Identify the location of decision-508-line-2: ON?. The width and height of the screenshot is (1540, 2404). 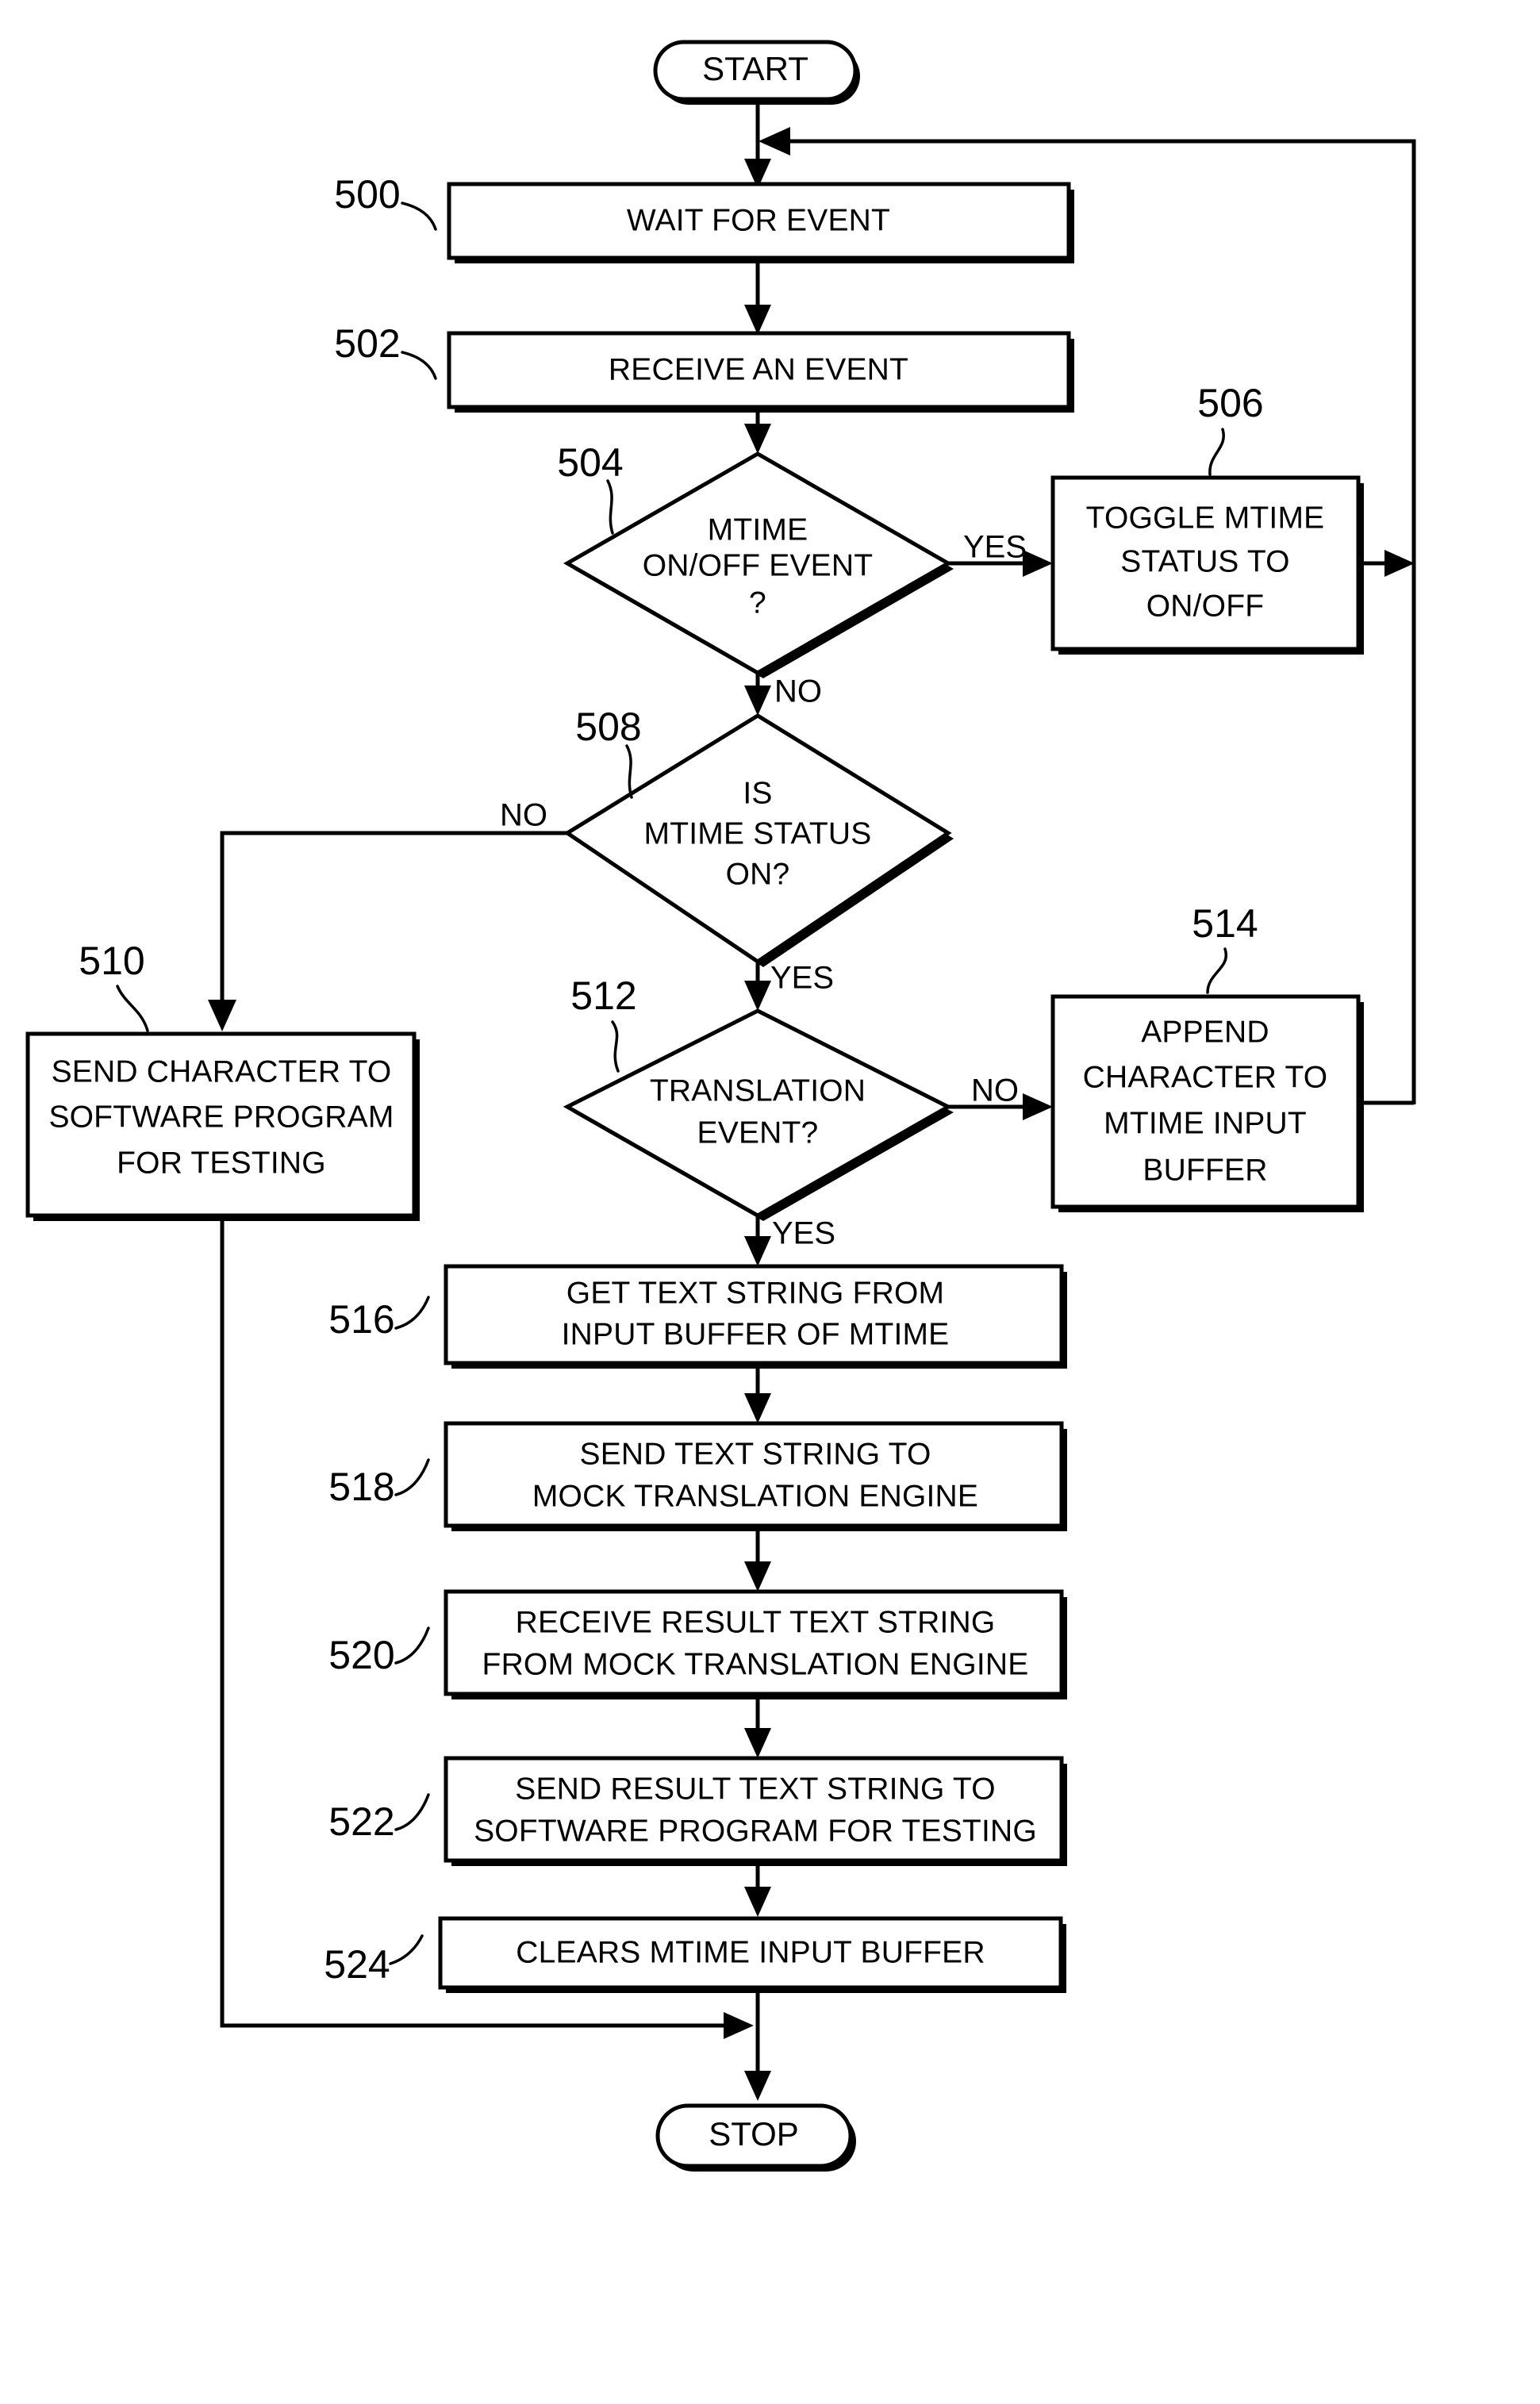
(758, 874).